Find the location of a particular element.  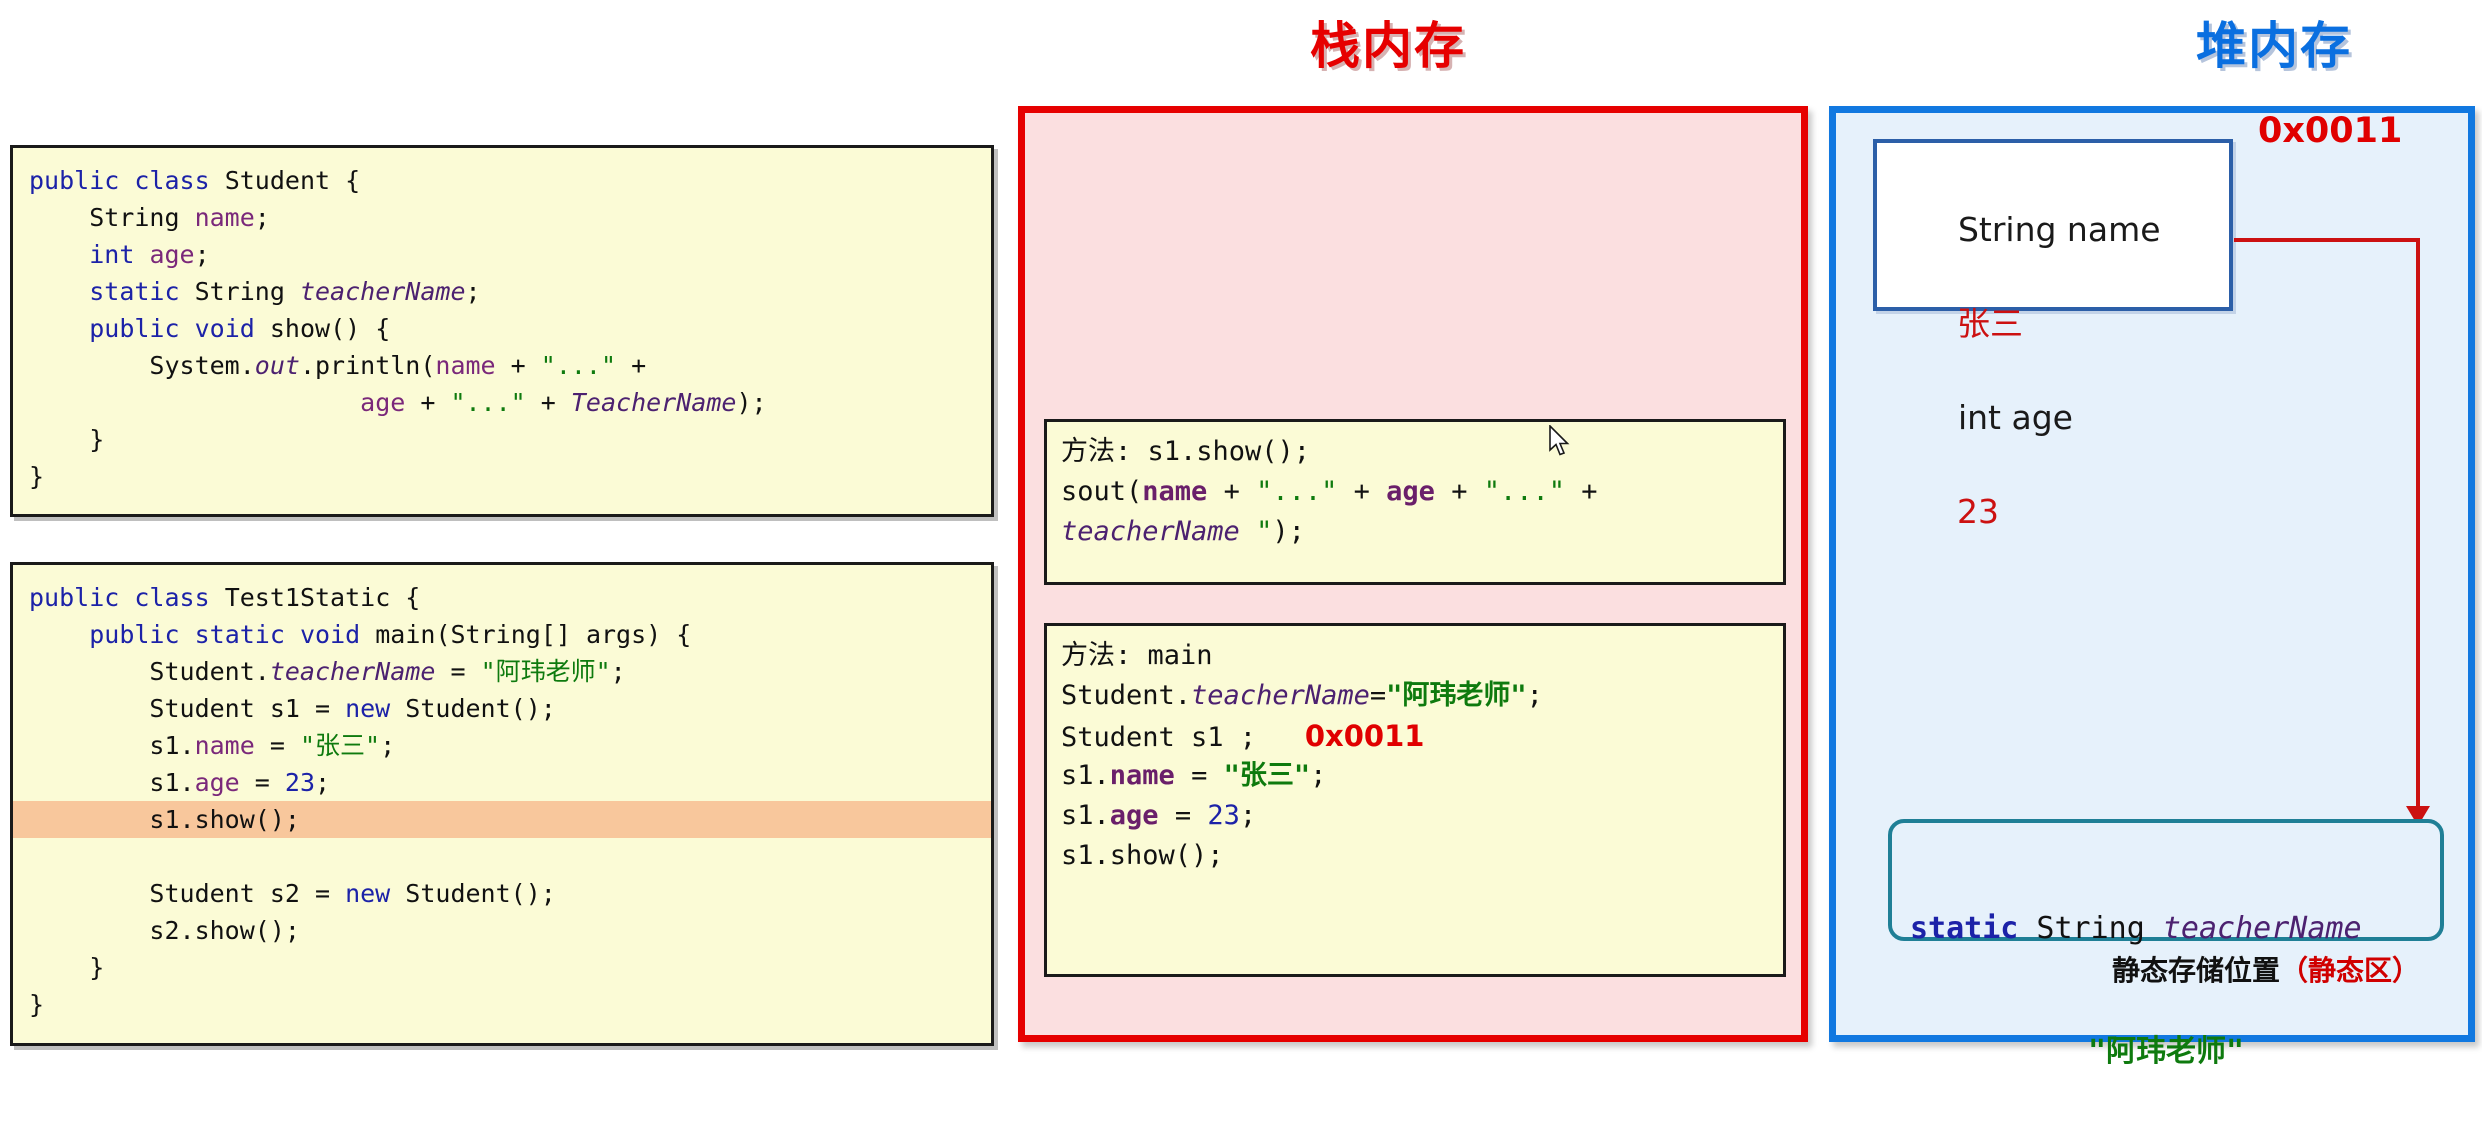

code-line: String name; is located at coordinates (502, 217).